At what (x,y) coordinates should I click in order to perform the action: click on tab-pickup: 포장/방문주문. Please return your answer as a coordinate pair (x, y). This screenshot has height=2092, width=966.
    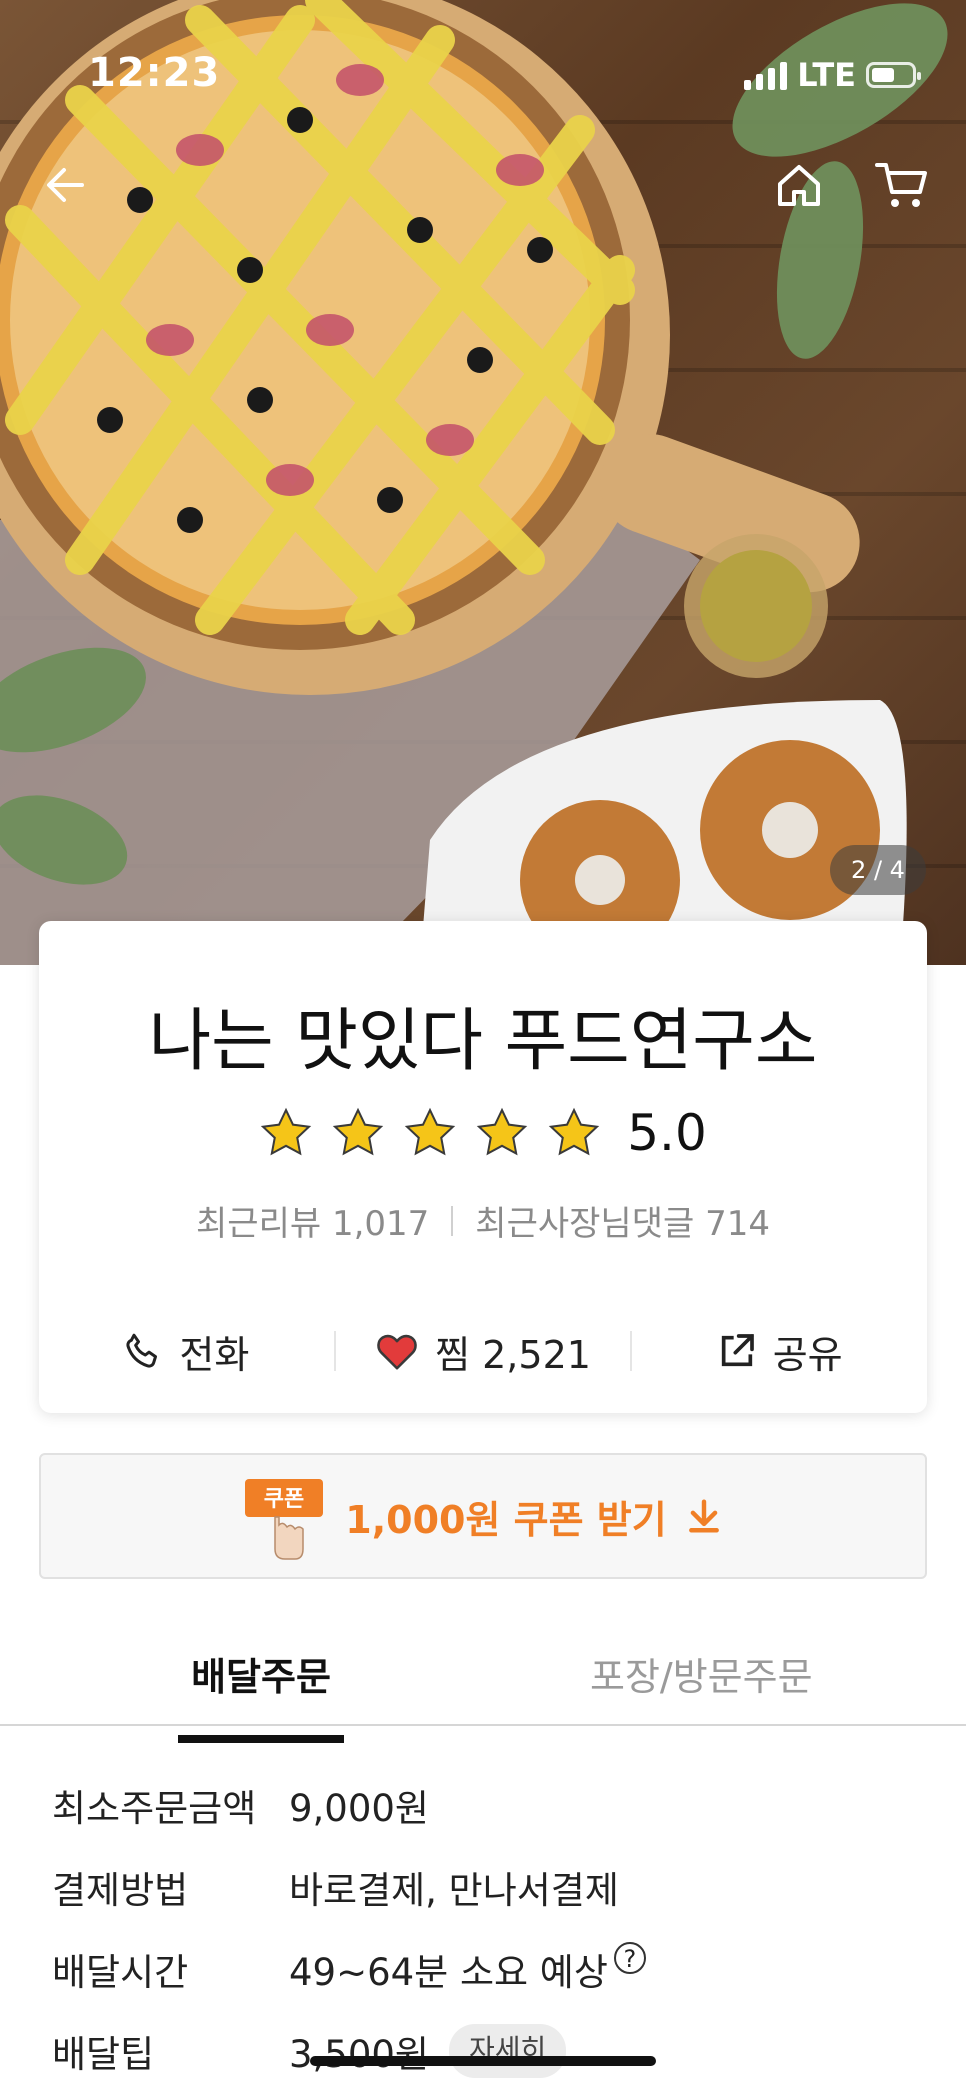
    Looking at the image, I should click on (701, 1673).